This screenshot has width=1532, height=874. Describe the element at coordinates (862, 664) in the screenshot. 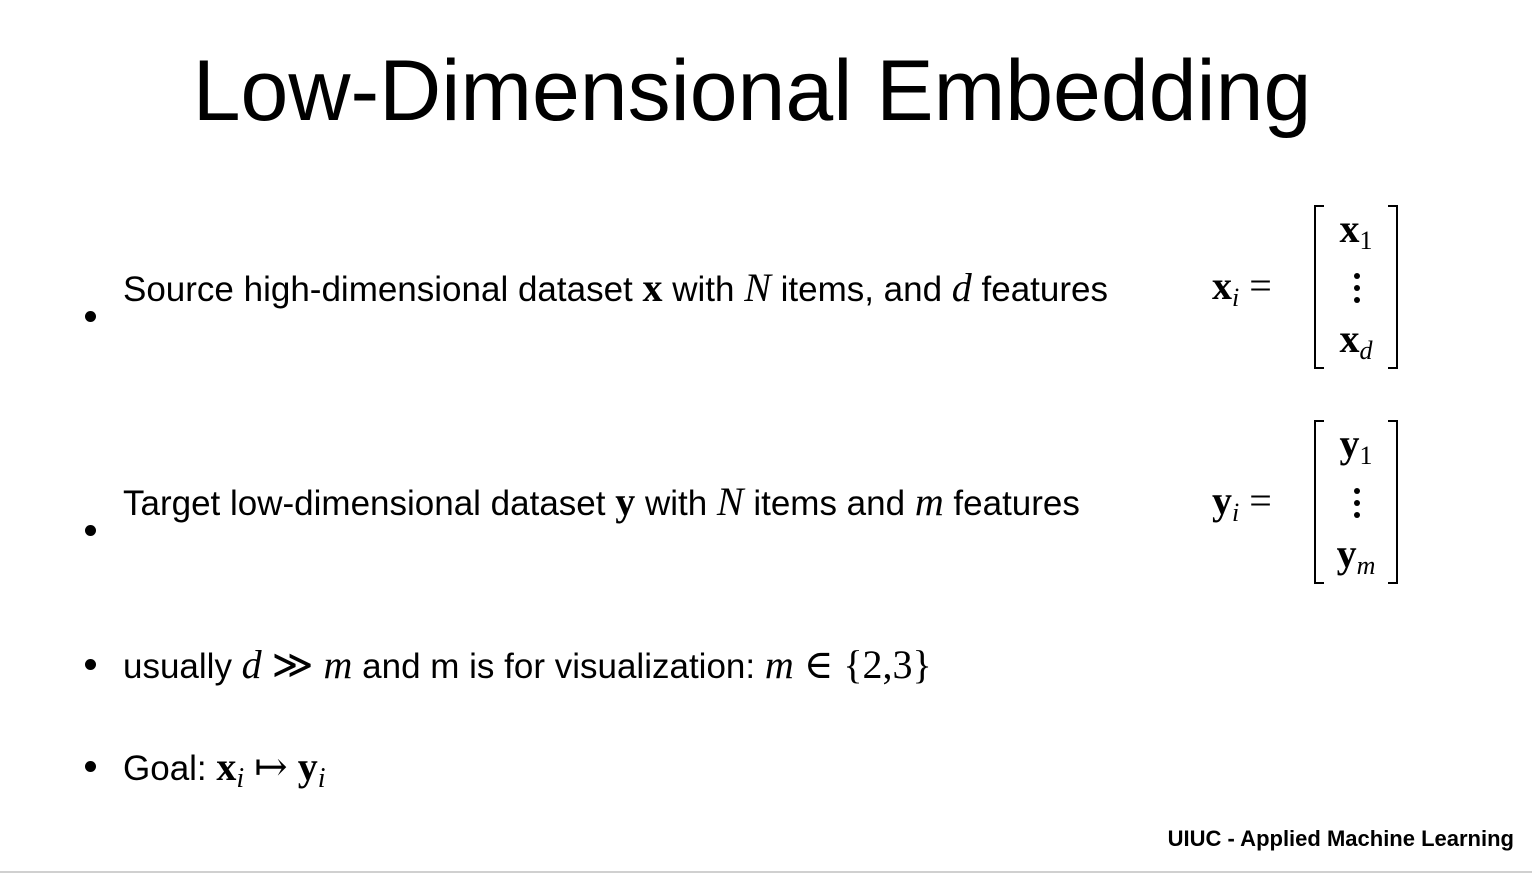

I see `math-set: ∈ {2,3}` at that location.